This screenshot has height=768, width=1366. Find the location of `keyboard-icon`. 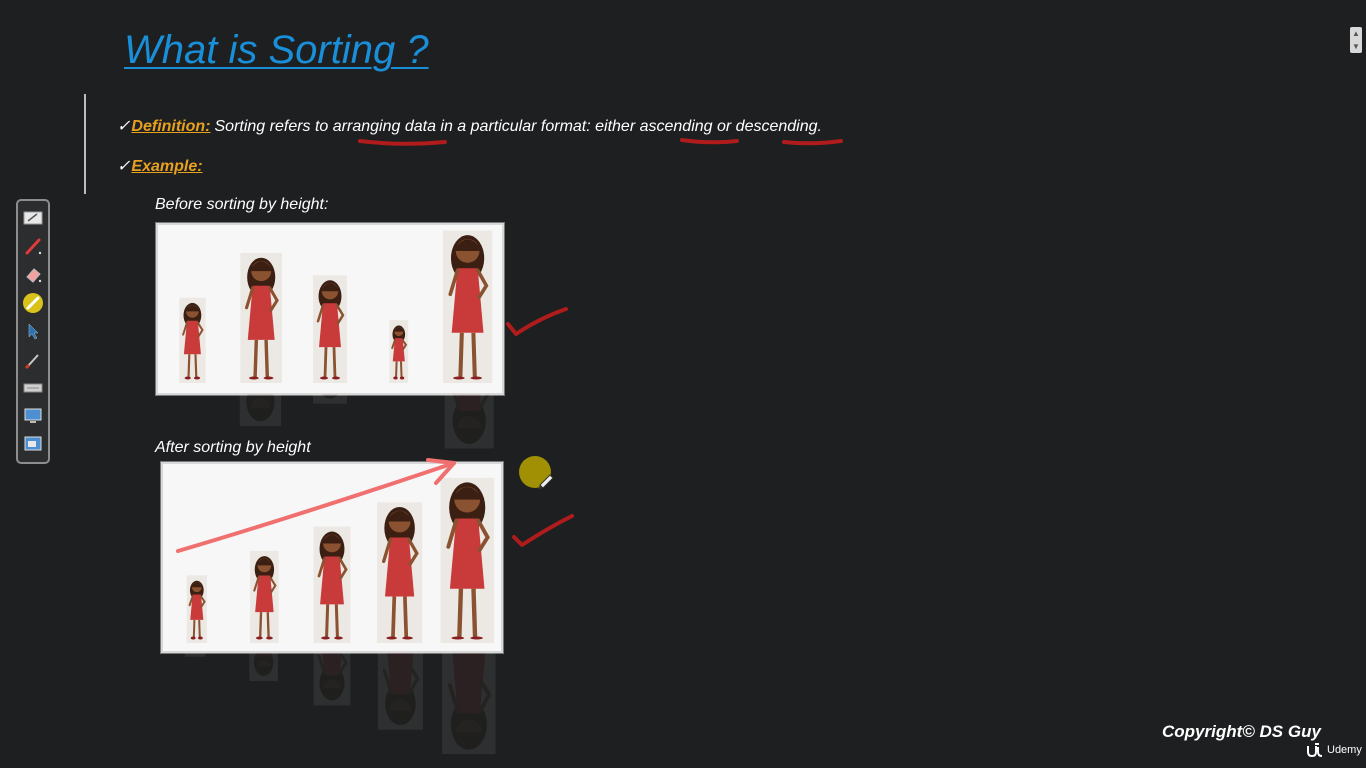

keyboard-icon is located at coordinates (33, 387).